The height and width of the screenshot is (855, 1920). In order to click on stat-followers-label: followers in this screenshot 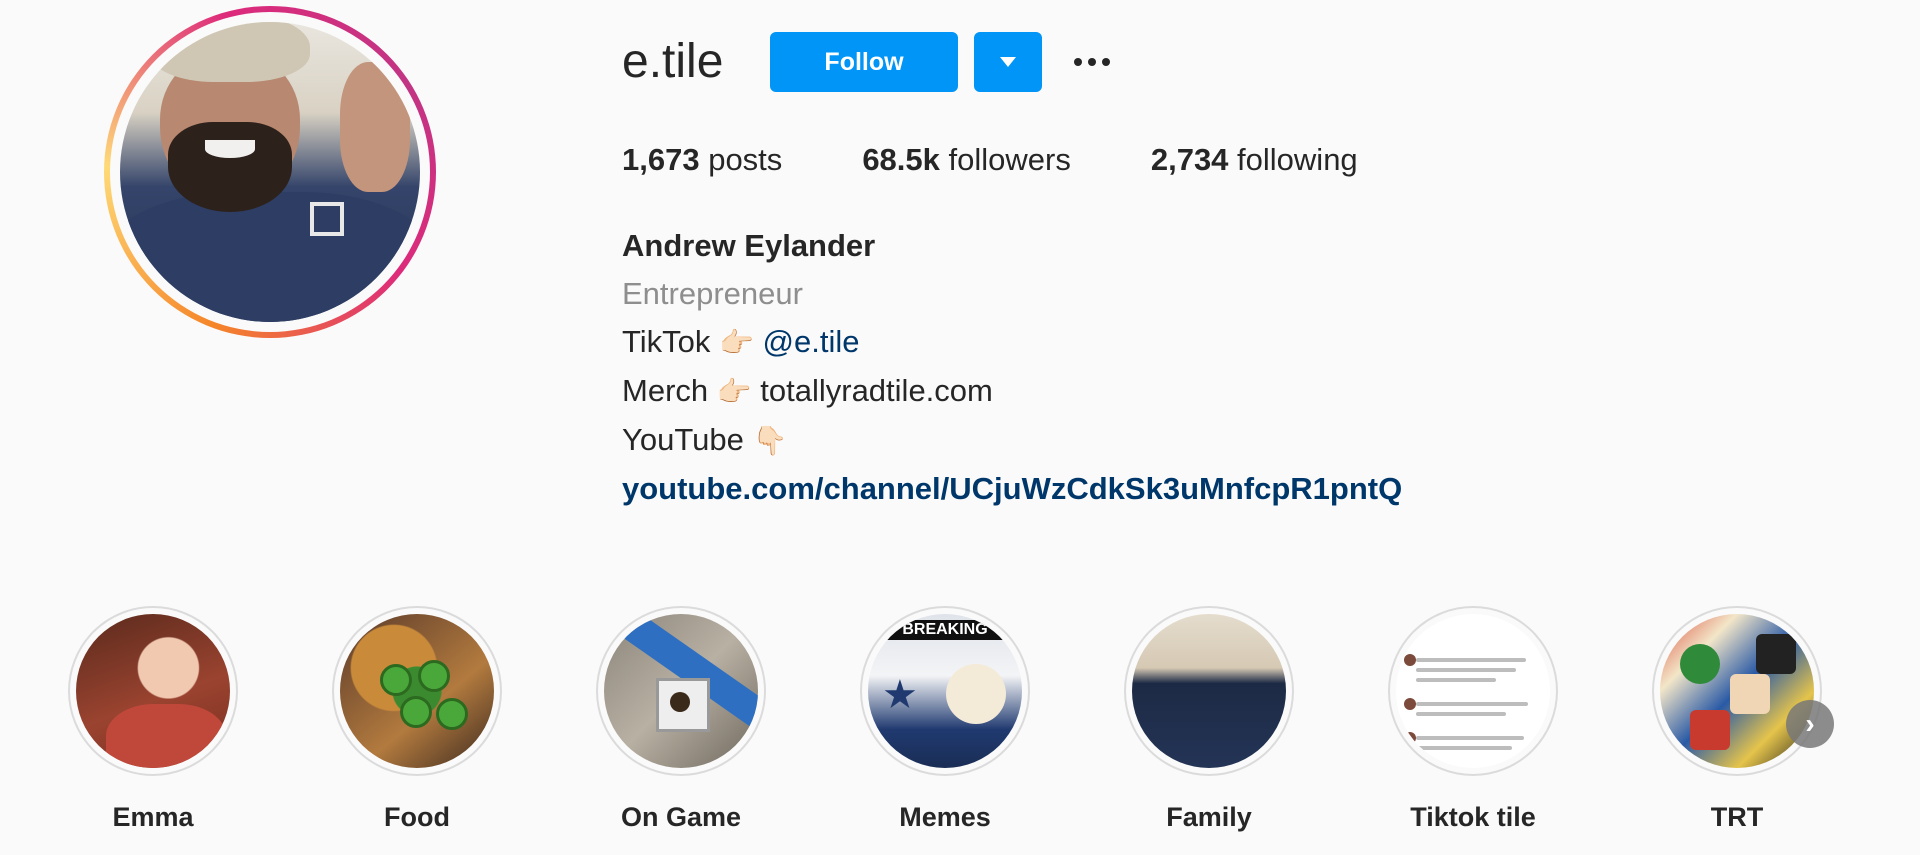, I will do `click(1009, 159)`.